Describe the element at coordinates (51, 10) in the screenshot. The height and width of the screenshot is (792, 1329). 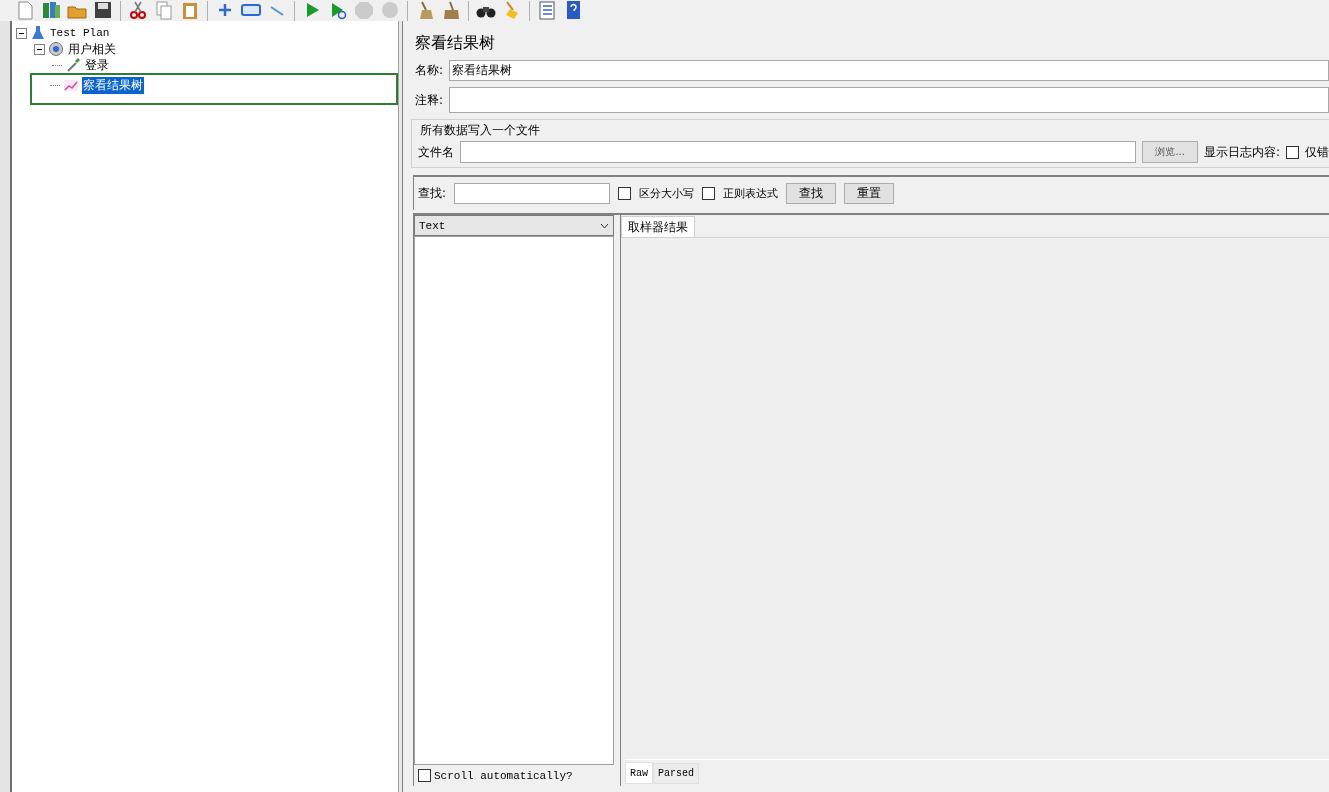
I see `books-icon` at that location.